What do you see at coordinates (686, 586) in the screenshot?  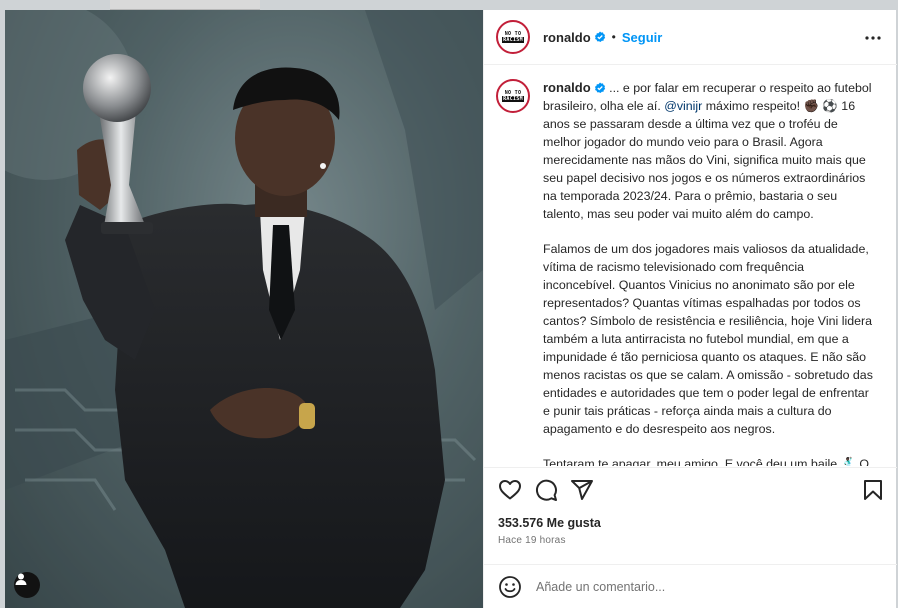 I see `comment-input` at bounding box center [686, 586].